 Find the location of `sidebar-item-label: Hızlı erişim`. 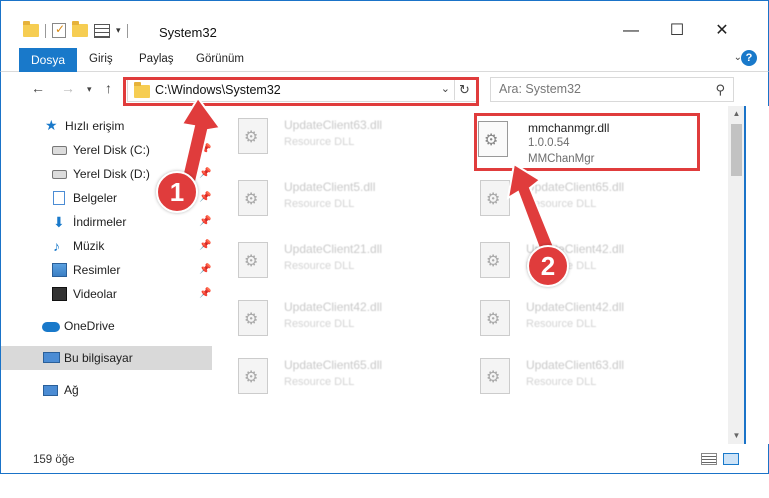

sidebar-item-label: Hızlı erişim is located at coordinates (95, 126).